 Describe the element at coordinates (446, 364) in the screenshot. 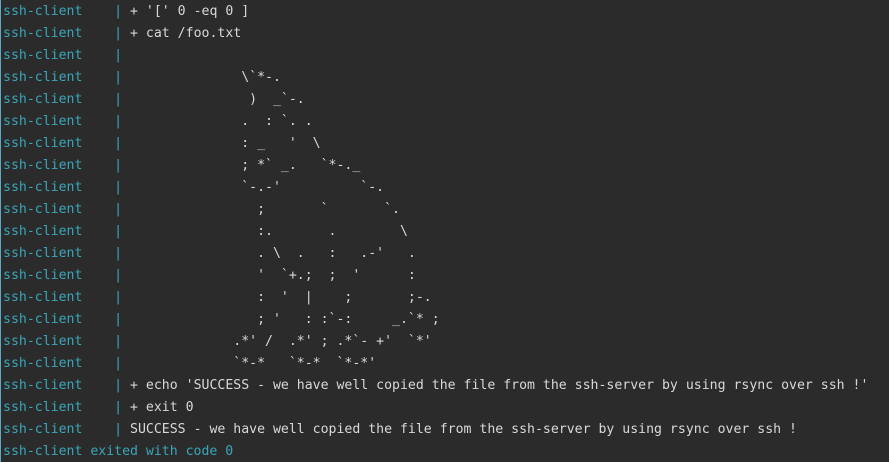

I see `terminal-line: ssh-client | `*-* `*-* `*-*'` at that location.